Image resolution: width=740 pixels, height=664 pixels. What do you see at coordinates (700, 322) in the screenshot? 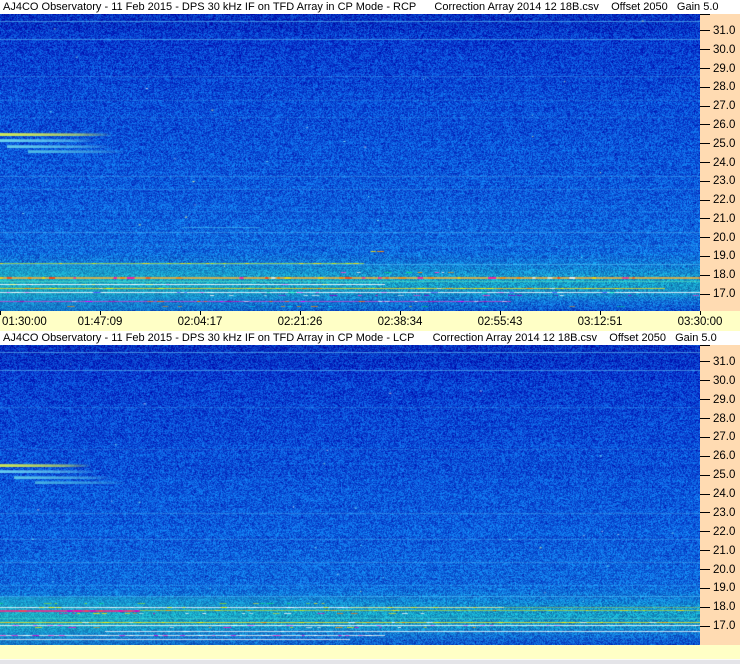
I see `time-tick-label: 03:30:00` at bounding box center [700, 322].